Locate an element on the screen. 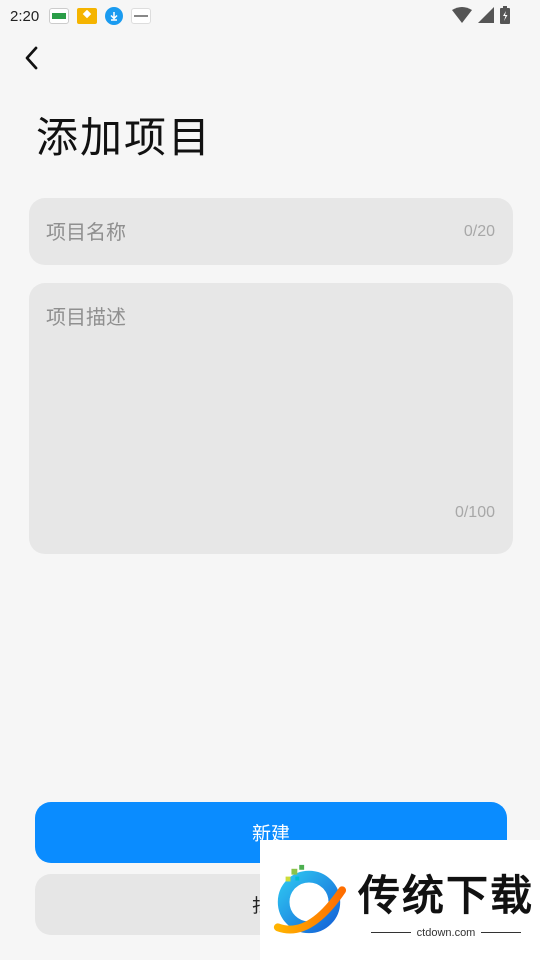  notification-icons is located at coordinates (100, 16).